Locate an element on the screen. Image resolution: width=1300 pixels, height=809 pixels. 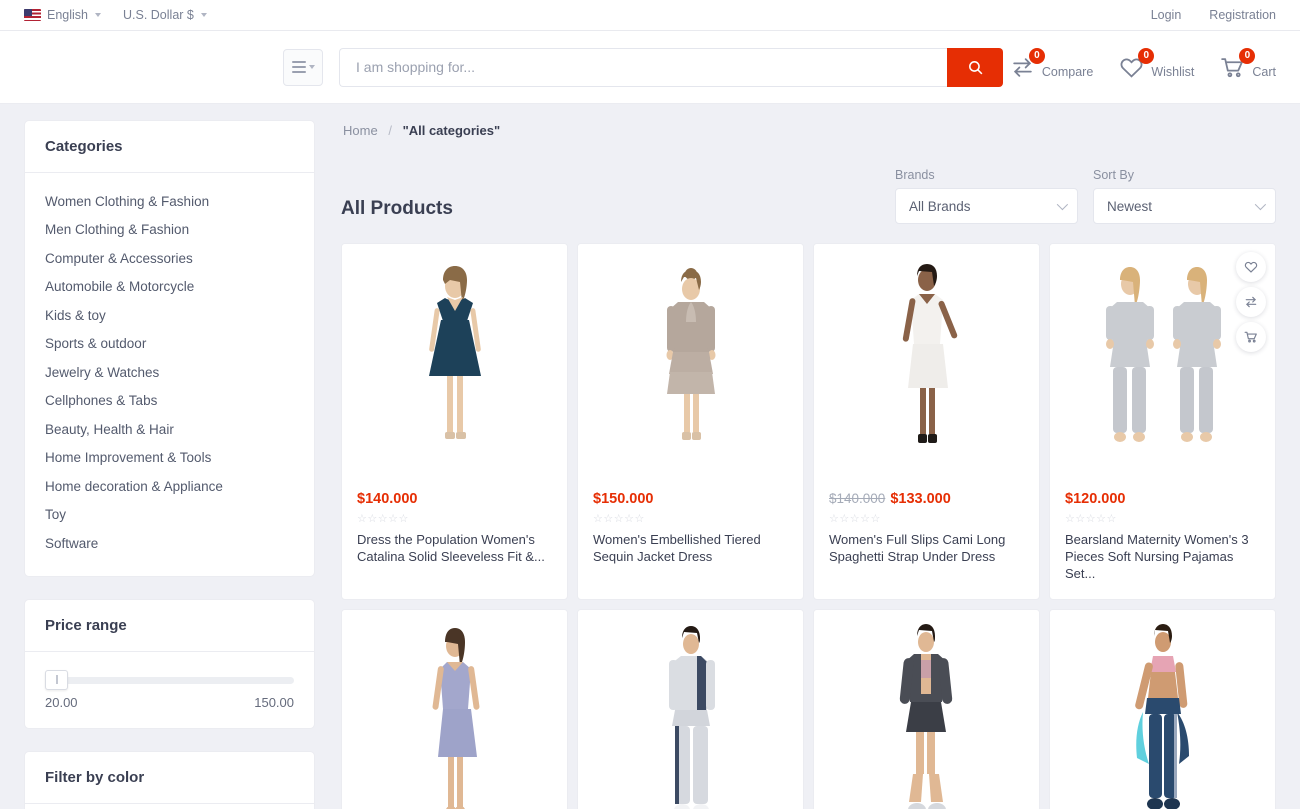
color-filter-panel: Filter by color is located at coordinates (169, 779).